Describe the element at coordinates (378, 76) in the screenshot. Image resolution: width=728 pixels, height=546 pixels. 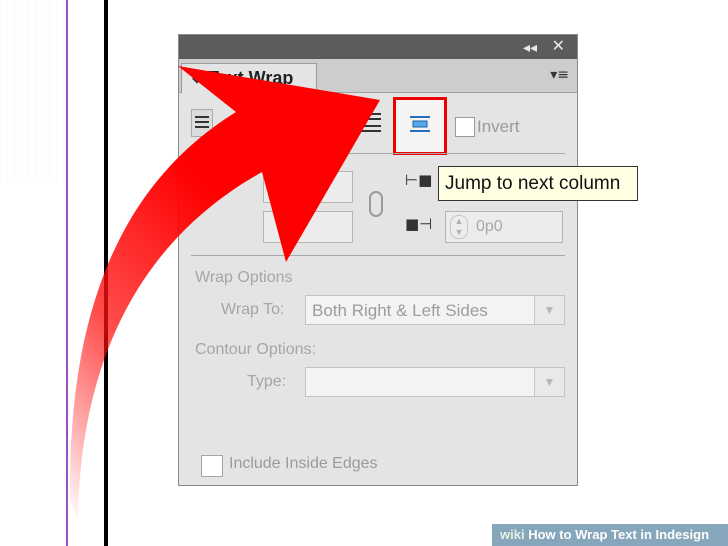
I see `panel-tabstrip: ◆ Text Wrap ▾≡` at that location.